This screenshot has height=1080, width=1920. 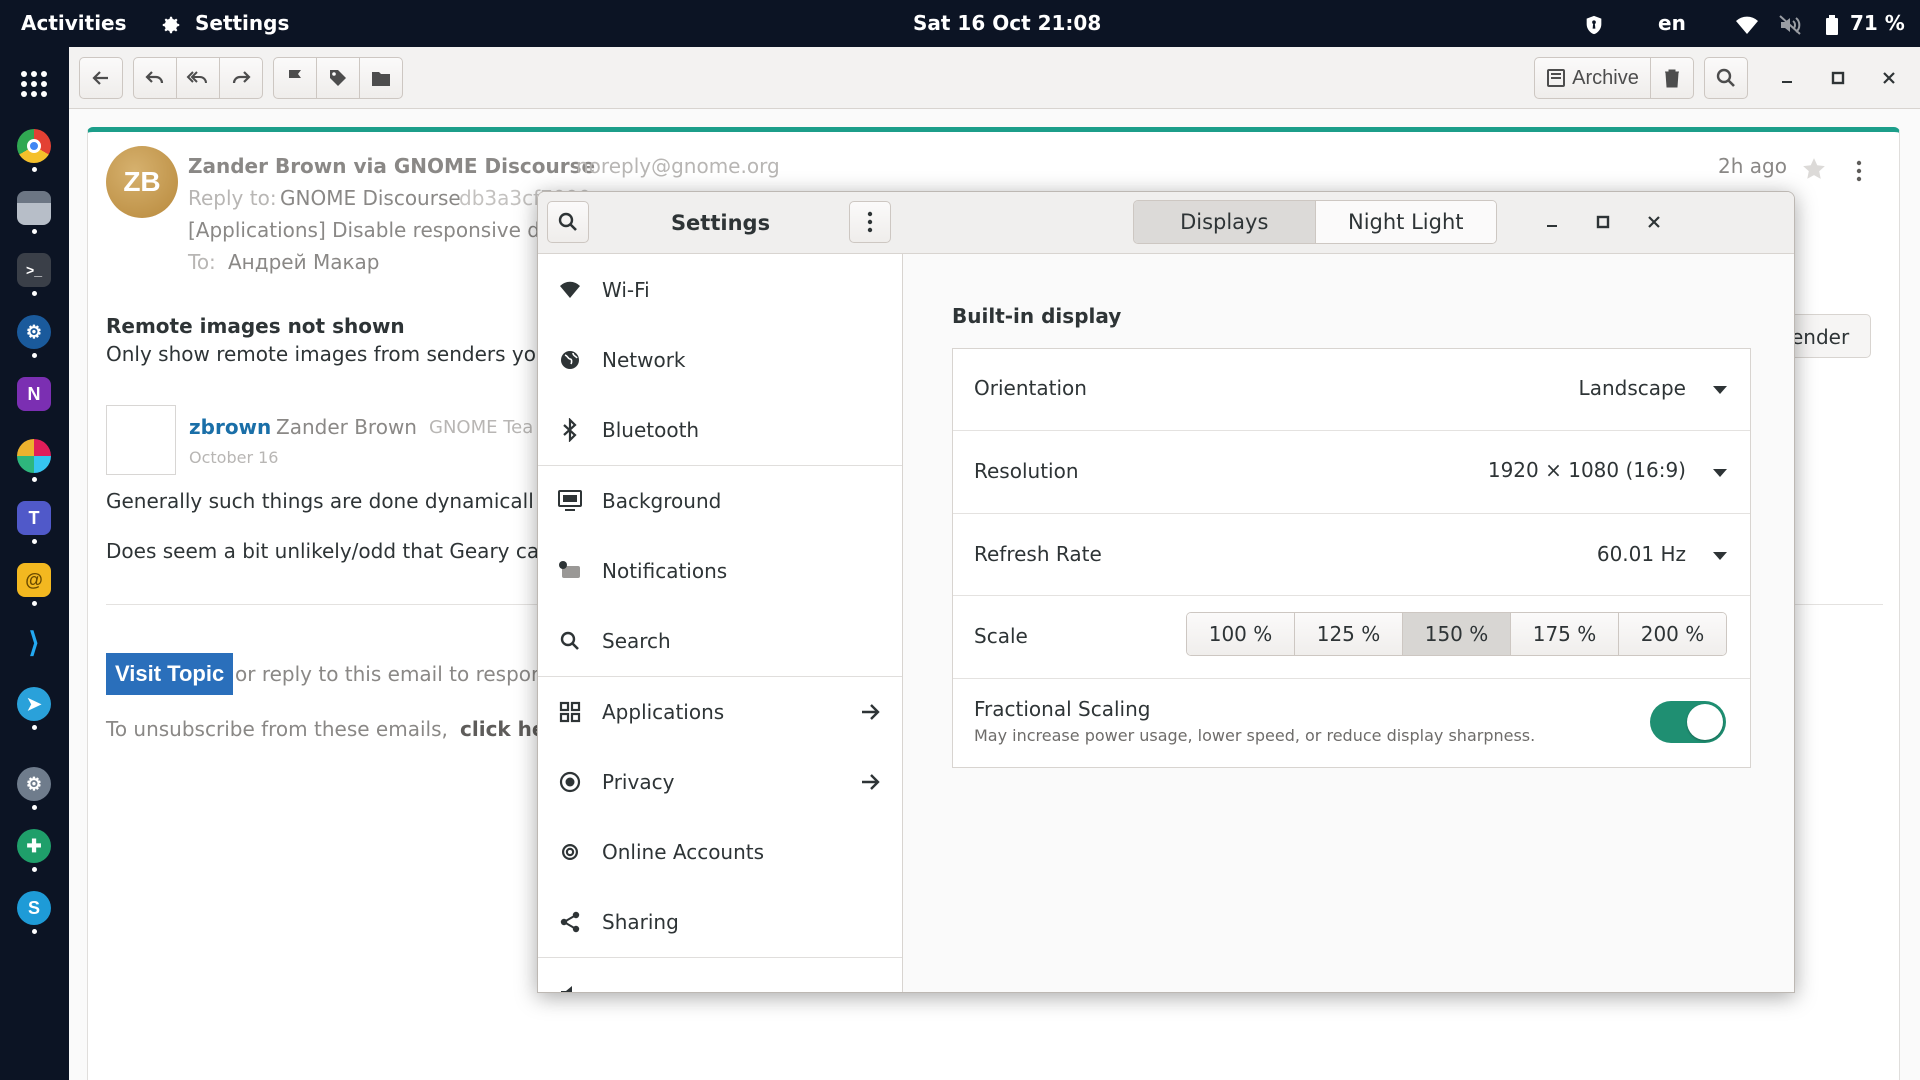 I want to click on extensions-icon: ✚, so click(x=34, y=846).